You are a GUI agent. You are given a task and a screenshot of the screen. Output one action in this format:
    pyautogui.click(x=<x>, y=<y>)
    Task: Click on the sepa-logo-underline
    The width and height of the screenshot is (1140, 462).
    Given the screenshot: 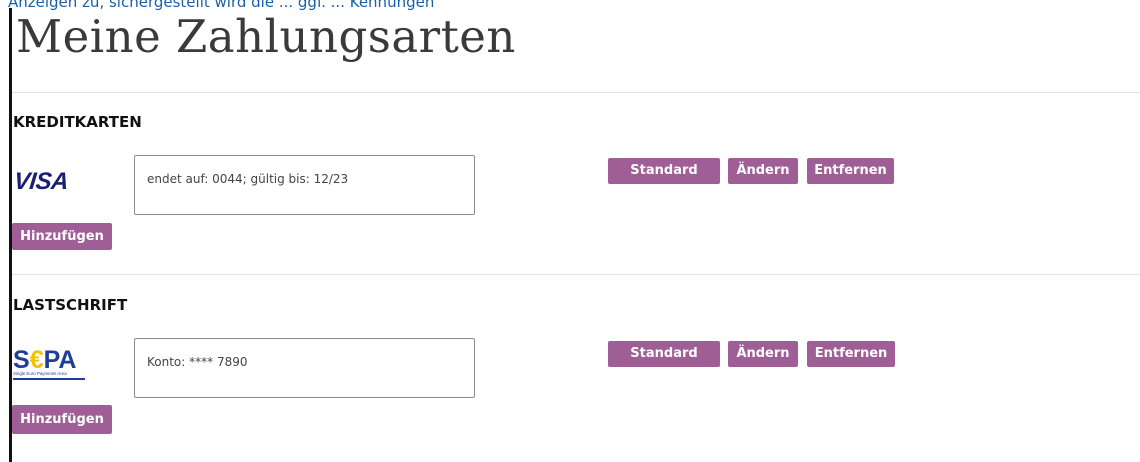 What is the action you would take?
    pyautogui.click(x=49, y=379)
    